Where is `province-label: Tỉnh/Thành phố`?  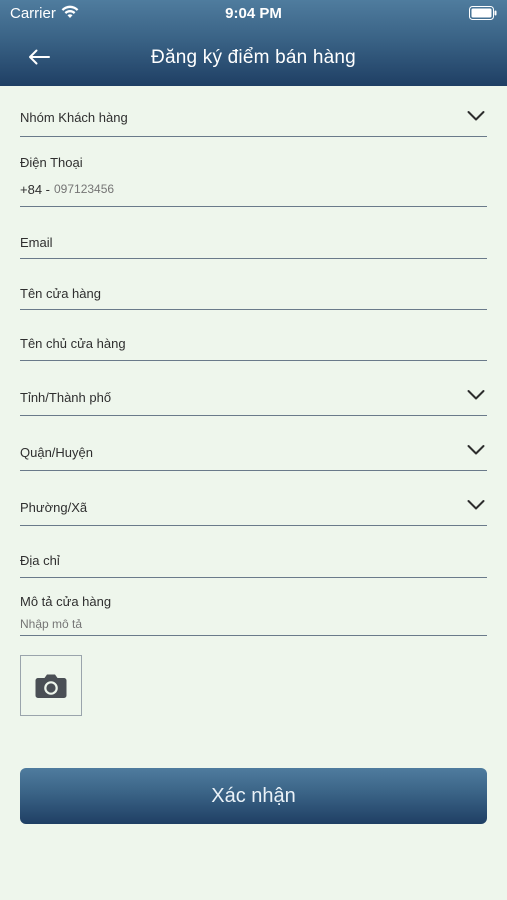
province-label: Tỉnh/Thành phố is located at coordinates (66, 397).